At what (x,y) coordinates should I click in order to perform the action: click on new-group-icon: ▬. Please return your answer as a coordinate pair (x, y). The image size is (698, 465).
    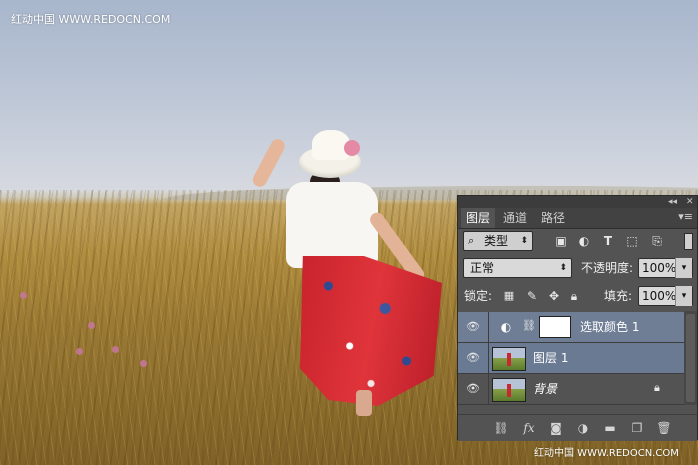
    Looking at the image, I should click on (610, 428).